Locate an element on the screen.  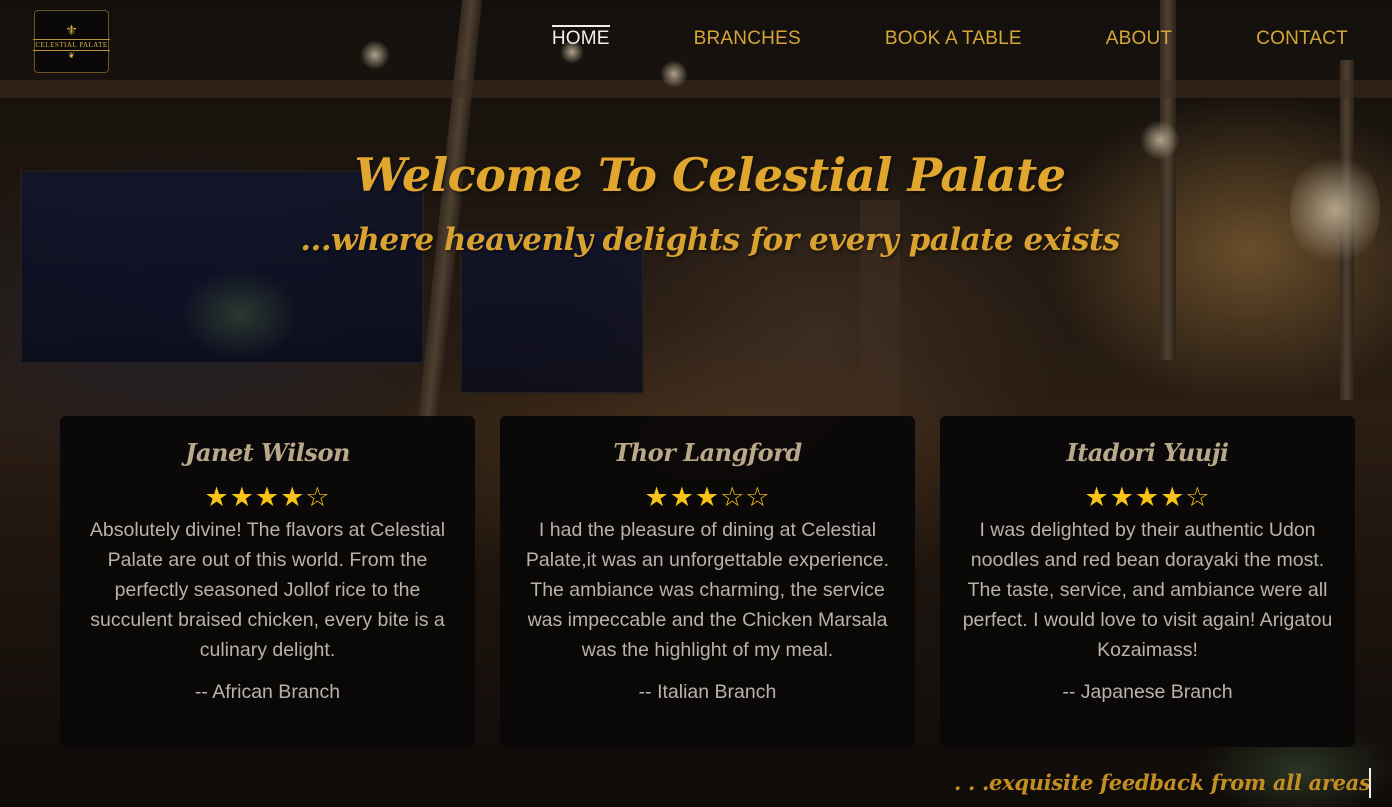
main-nav: HOME BRANCHES BOOK A TABLE ABOUT CONTACT is located at coordinates (949, 37).